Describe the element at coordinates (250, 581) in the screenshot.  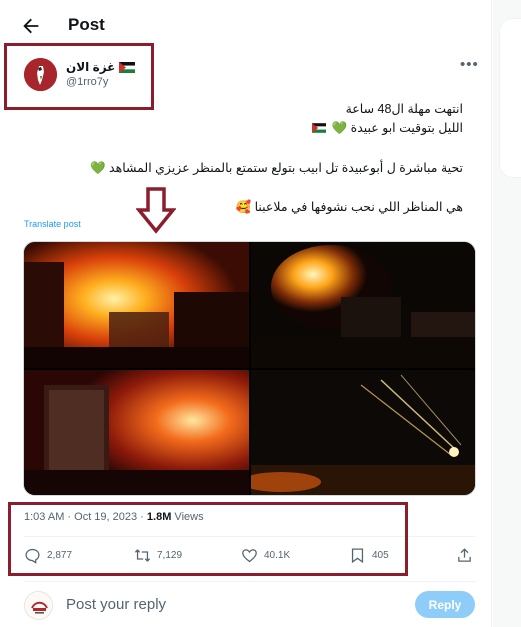
I see `divider` at that location.